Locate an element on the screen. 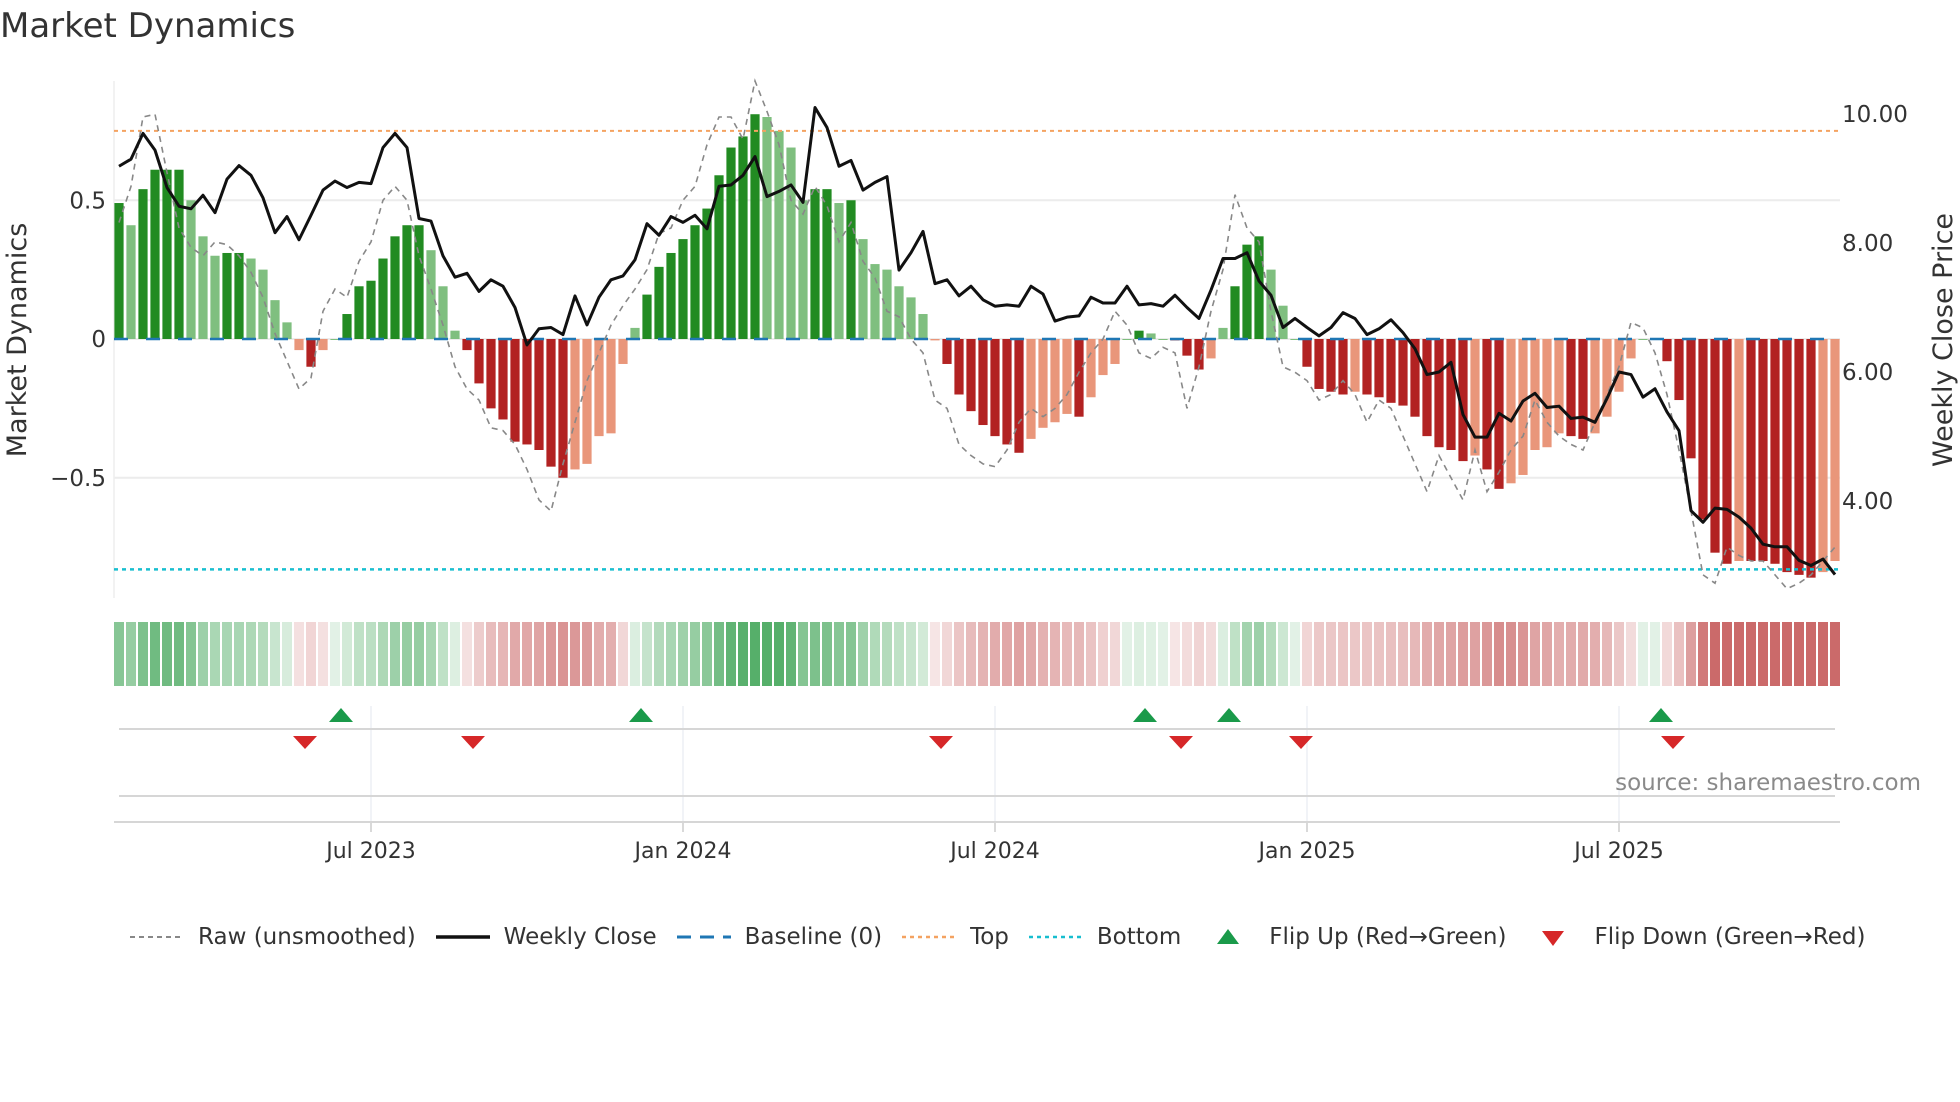  legend-bottom-label: Bottom is located at coordinates (1139, 937).